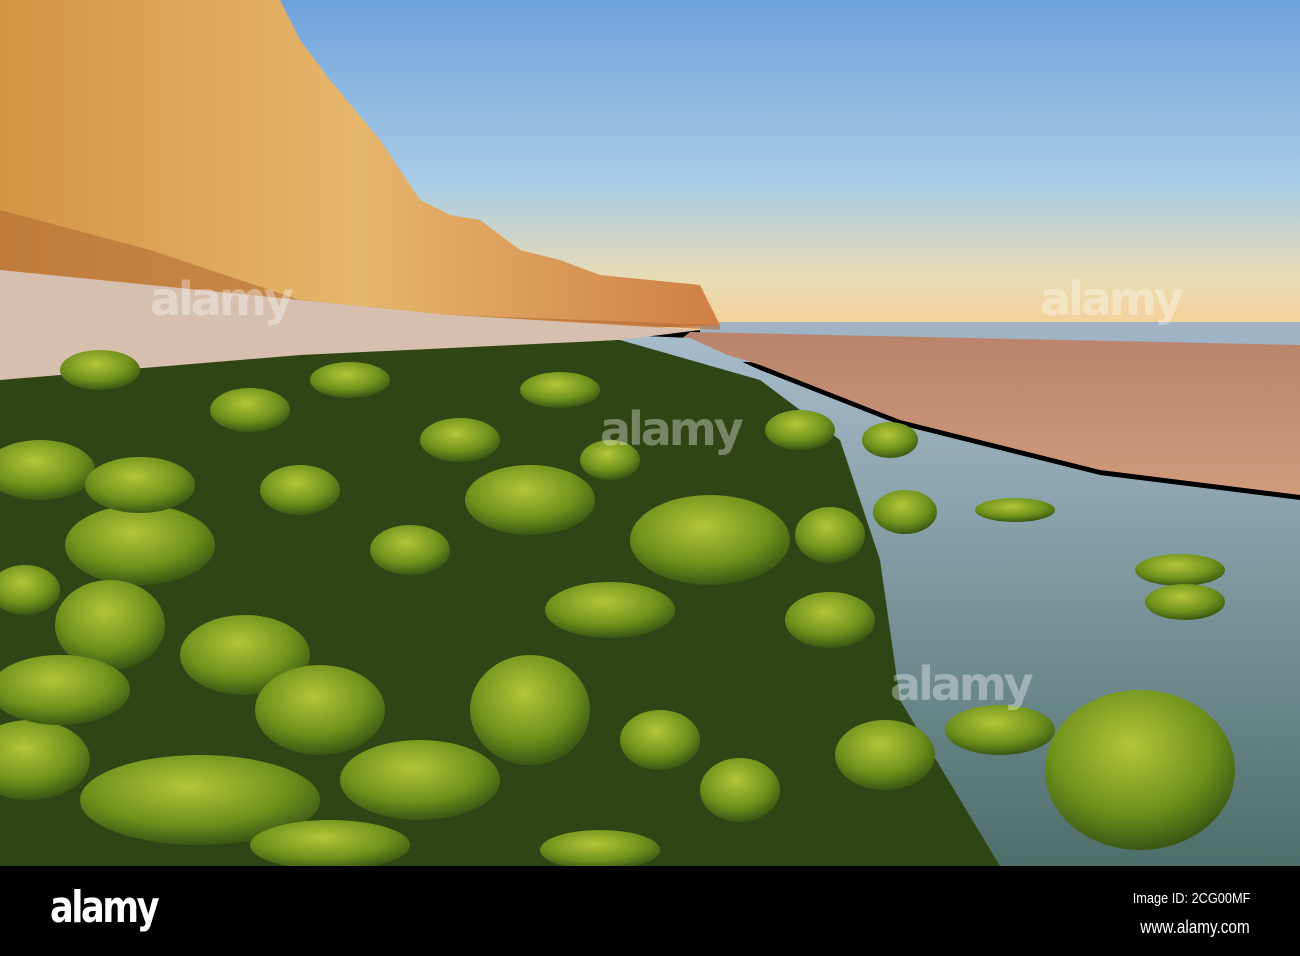 The width and height of the screenshot is (1300, 956). Describe the element at coordinates (1195, 927) in the screenshot. I see `site-url: www.alamy.com` at that location.